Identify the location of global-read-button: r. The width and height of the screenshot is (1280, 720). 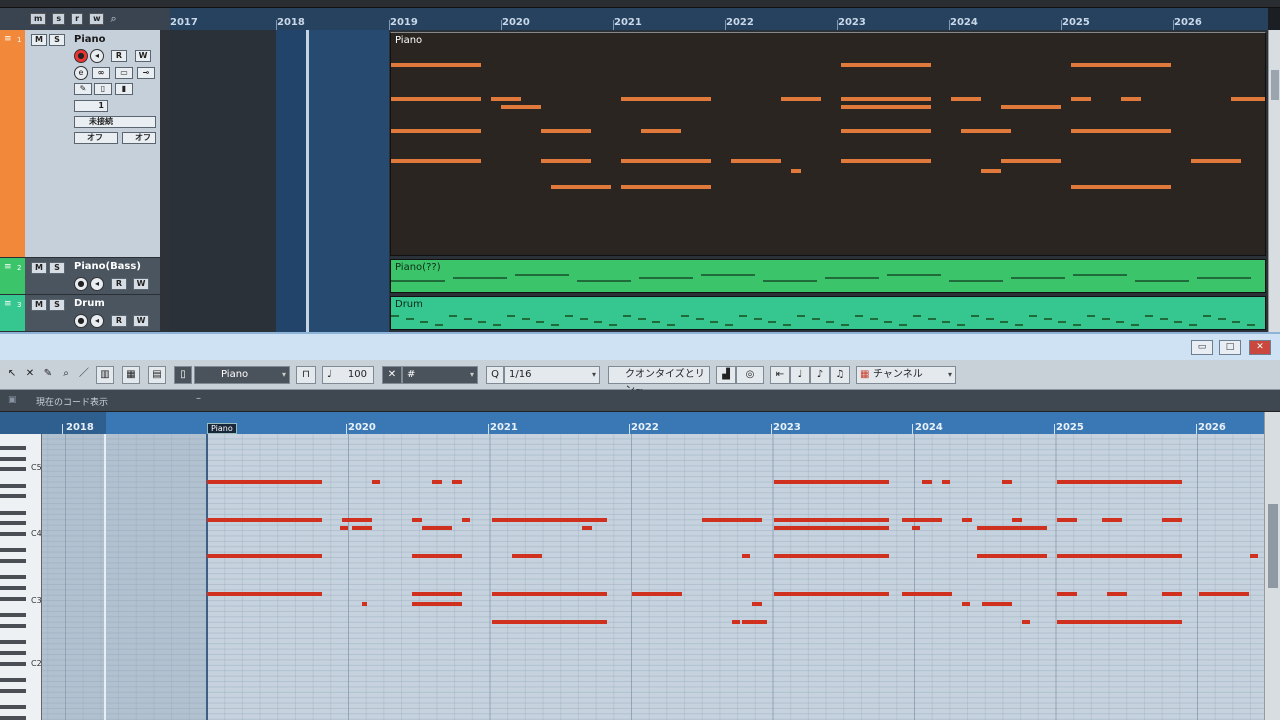
(77, 19).